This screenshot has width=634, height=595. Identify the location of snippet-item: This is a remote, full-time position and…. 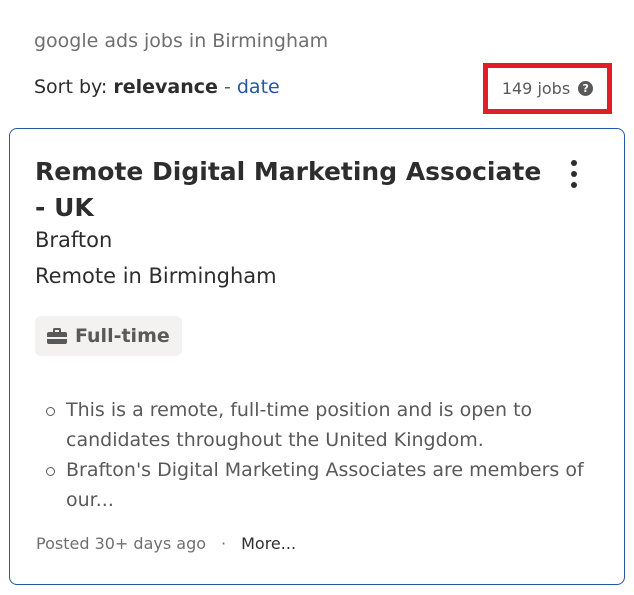
(316, 425).